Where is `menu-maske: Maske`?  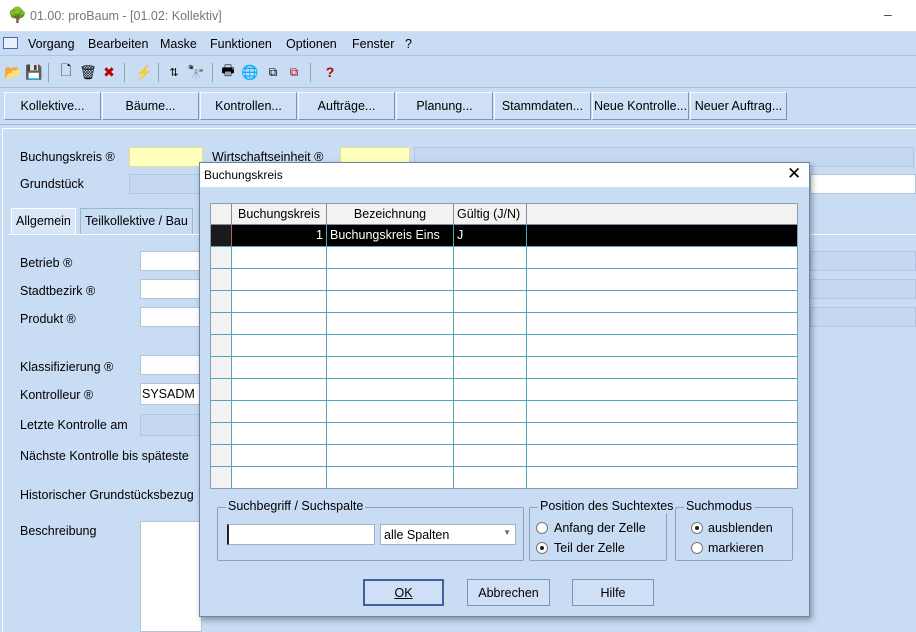 menu-maske: Maske is located at coordinates (178, 44).